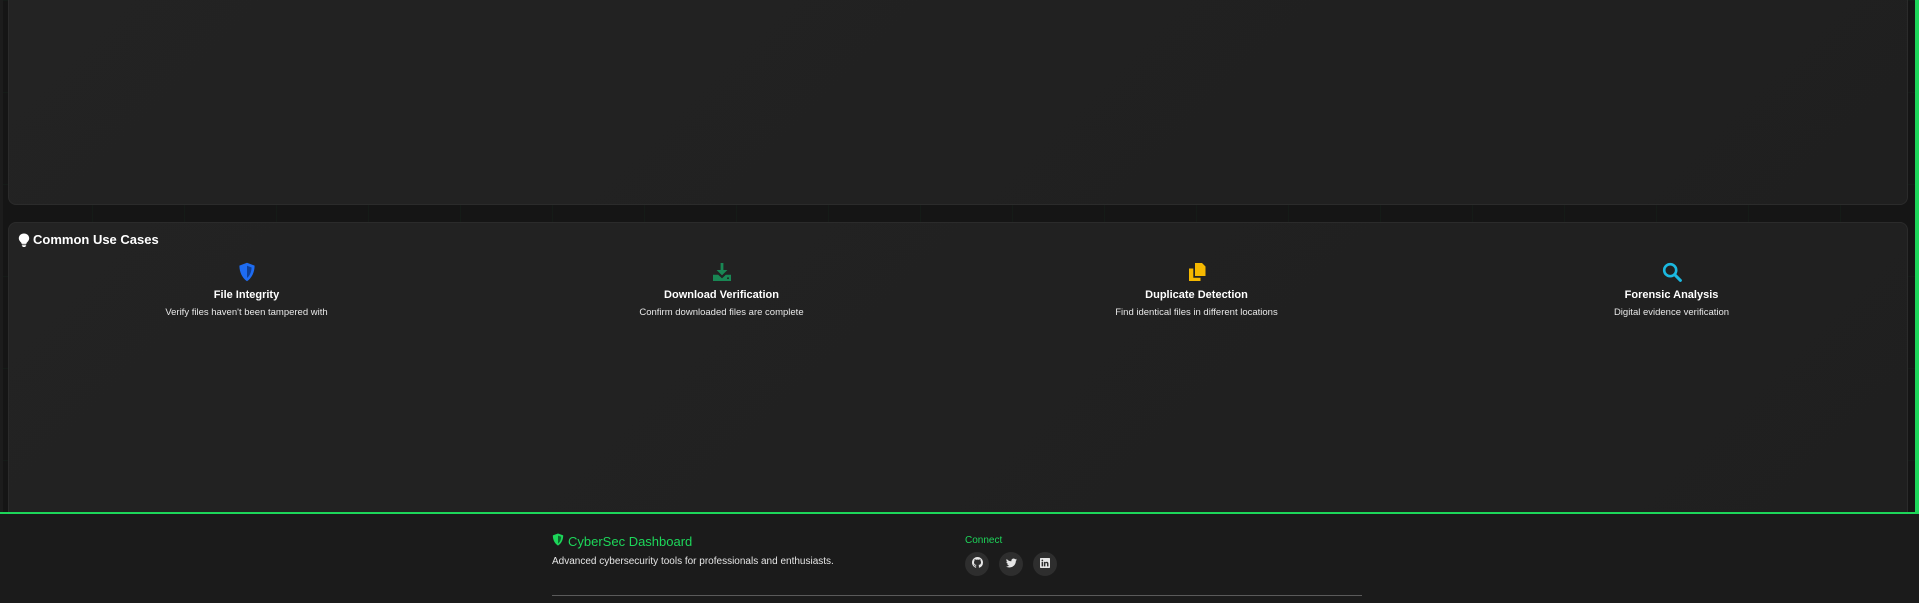  I want to click on footer-brand: CyberSec Dashboard, so click(622, 541).